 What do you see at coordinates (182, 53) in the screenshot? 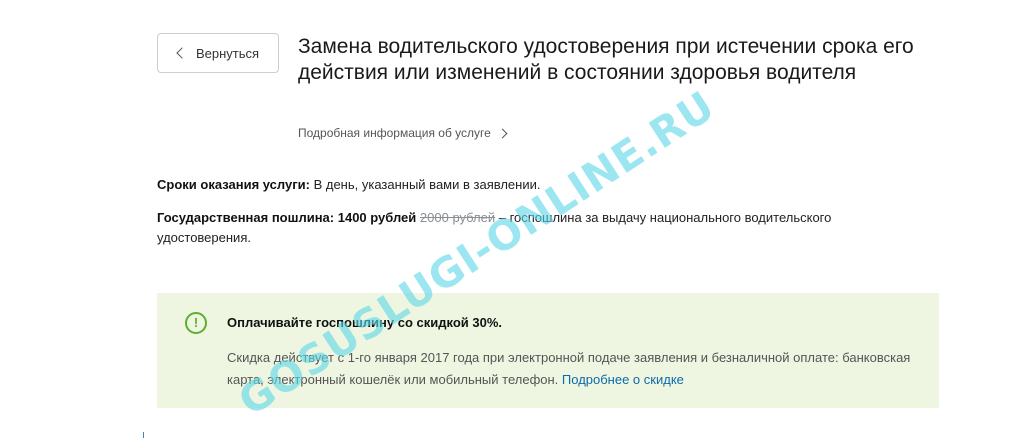
I see `chevron-left-icon` at bounding box center [182, 53].